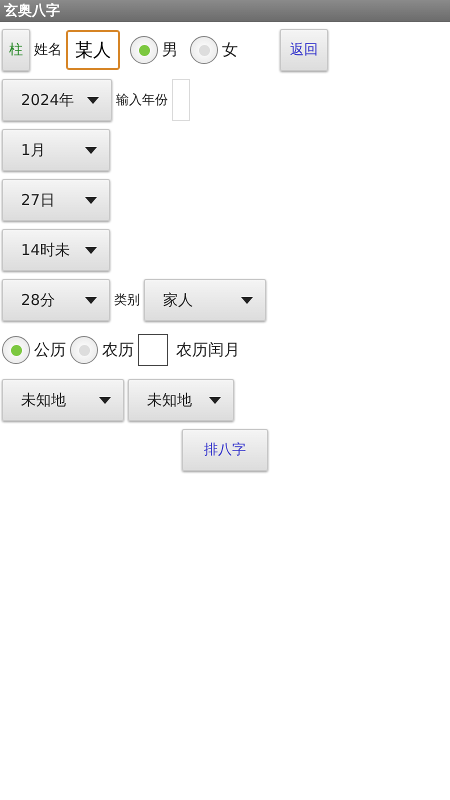 This screenshot has height=800, width=450. What do you see at coordinates (93, 50) in the screenshot?
I see `name-field: 某人` at bounding box center [93, 50].